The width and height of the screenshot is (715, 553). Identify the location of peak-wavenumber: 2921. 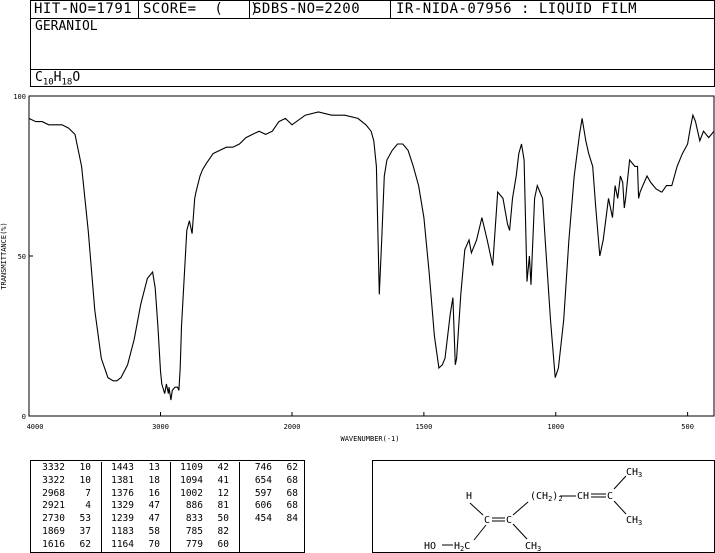
(53, 506).